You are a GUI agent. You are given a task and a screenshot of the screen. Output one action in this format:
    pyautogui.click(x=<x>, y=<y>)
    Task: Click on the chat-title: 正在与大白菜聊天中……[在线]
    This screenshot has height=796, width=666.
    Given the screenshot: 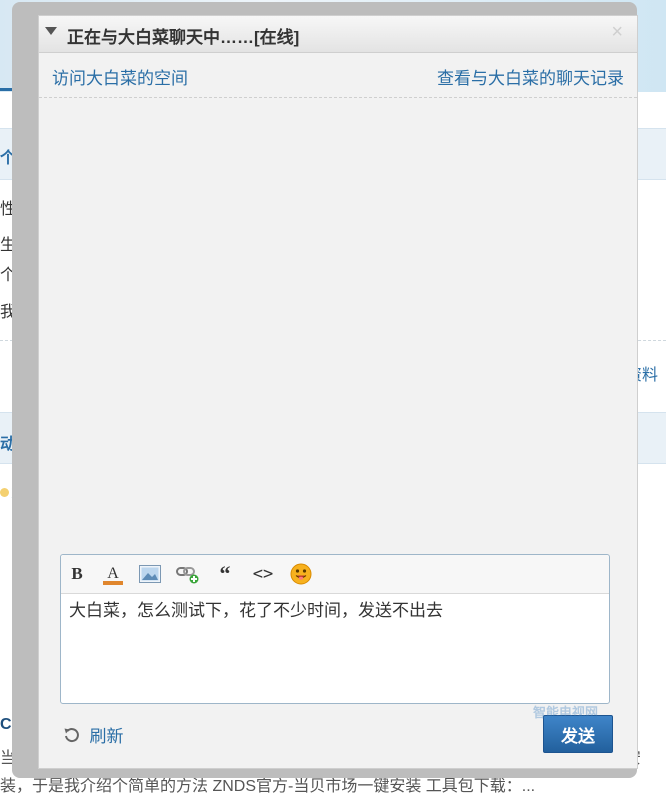 What is the action you would take?
    pyautogui.click(x=183, y=35)
    